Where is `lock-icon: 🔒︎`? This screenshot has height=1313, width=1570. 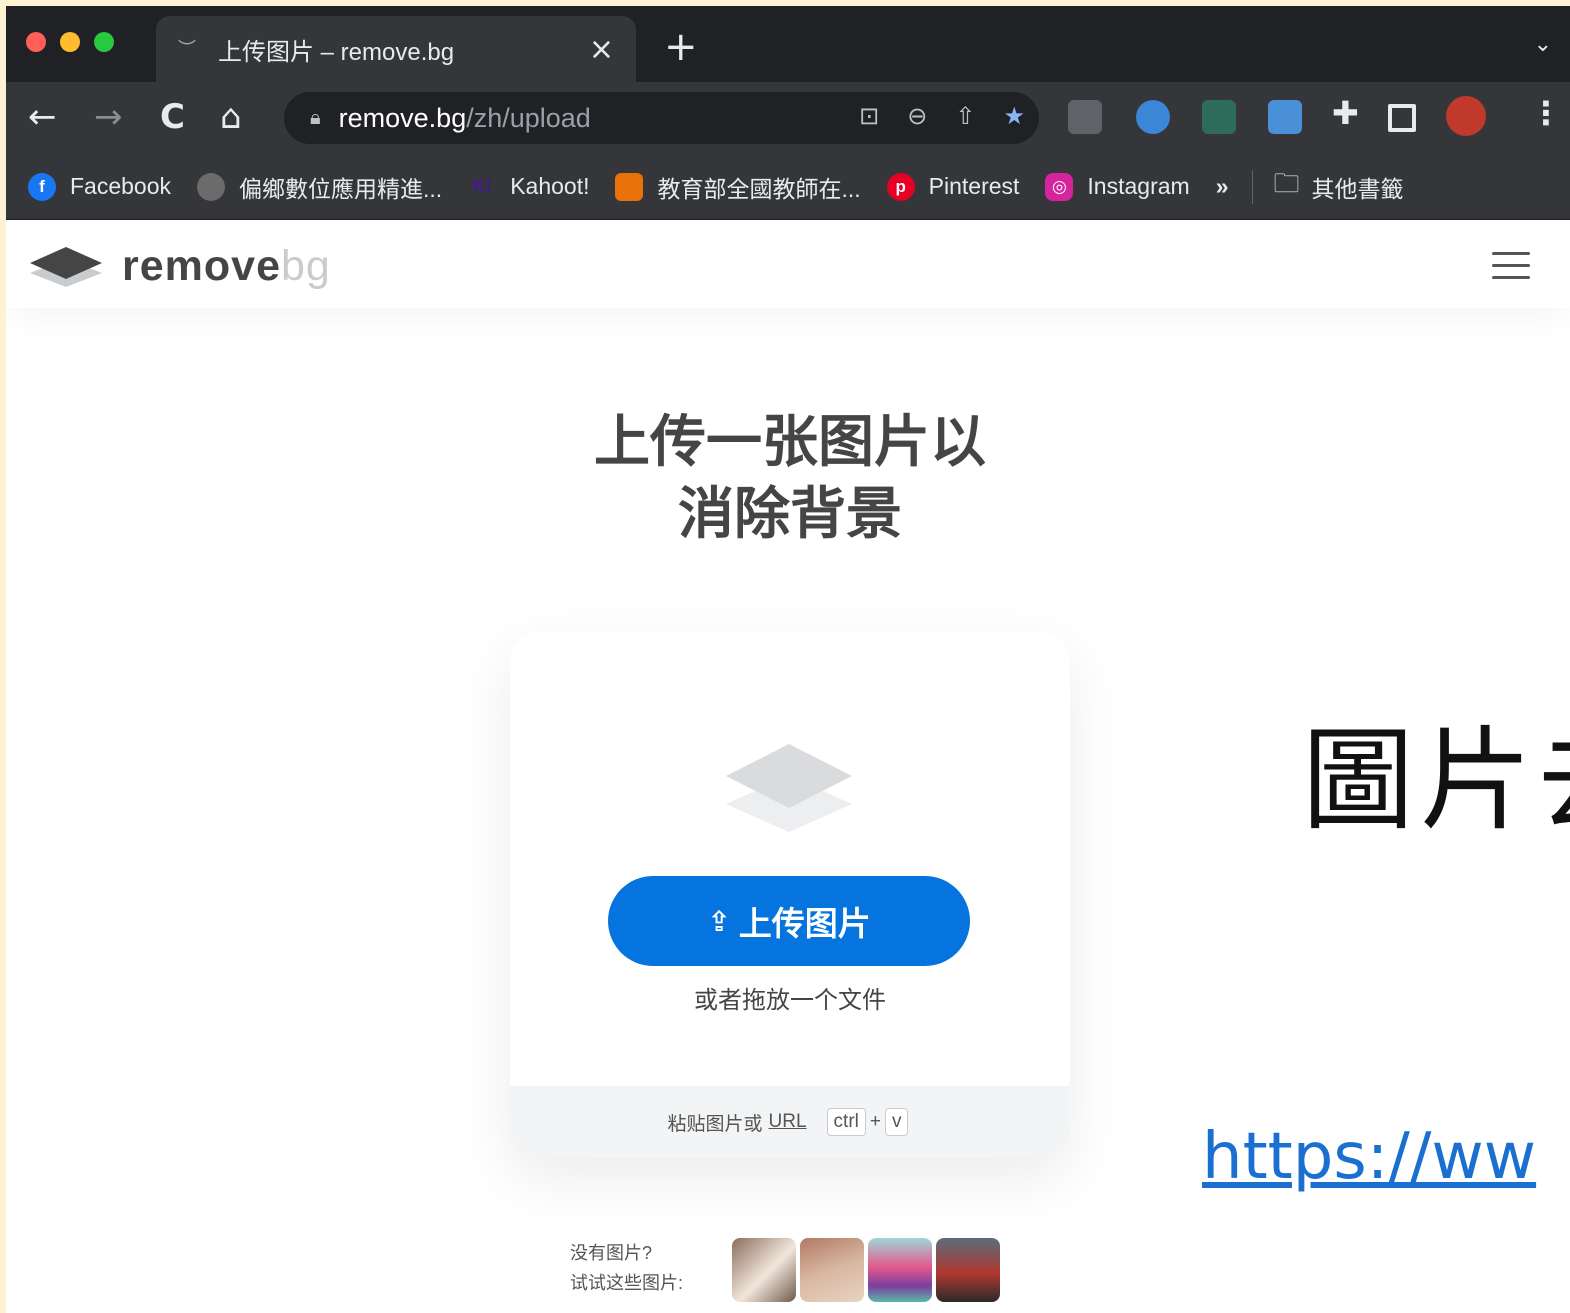
lock-icon: 🔒︎ is located at coordinates (315, 117).